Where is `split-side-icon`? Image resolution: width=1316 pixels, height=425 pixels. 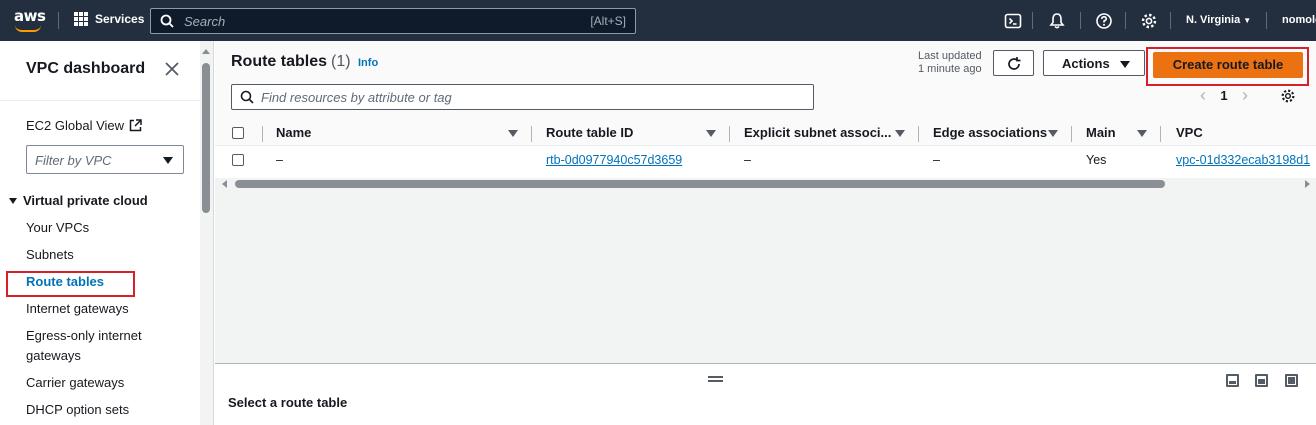
split-side-icon is located at coordinates (1261, 380).